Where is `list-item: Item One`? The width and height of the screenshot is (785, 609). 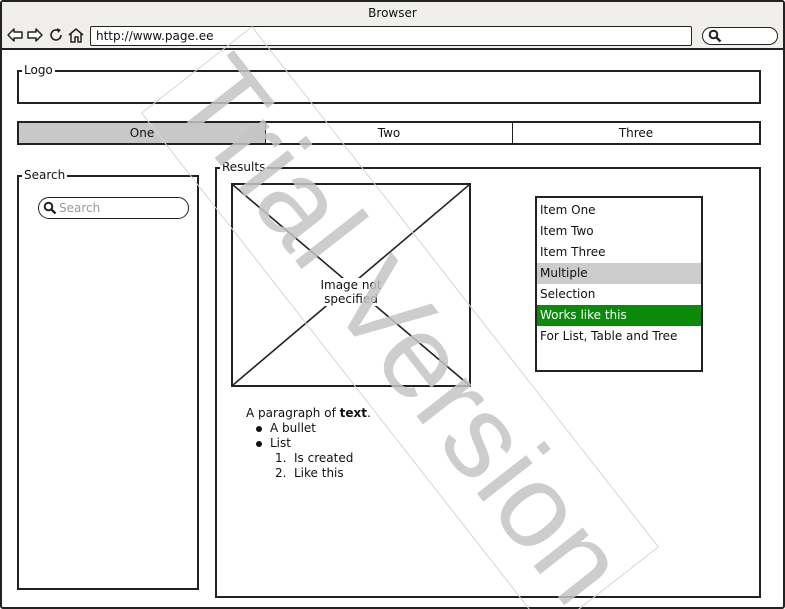 list-item: Item One is located at coordinates (619, 210).